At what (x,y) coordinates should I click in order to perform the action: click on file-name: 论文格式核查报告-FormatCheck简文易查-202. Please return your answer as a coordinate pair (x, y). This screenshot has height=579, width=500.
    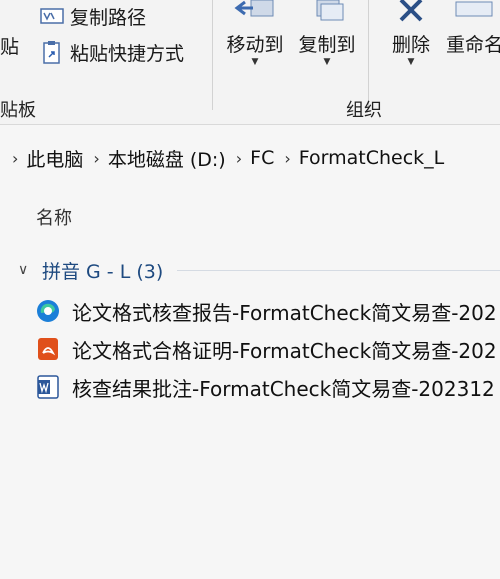
    Looking at the image, I should click on (284, 312).